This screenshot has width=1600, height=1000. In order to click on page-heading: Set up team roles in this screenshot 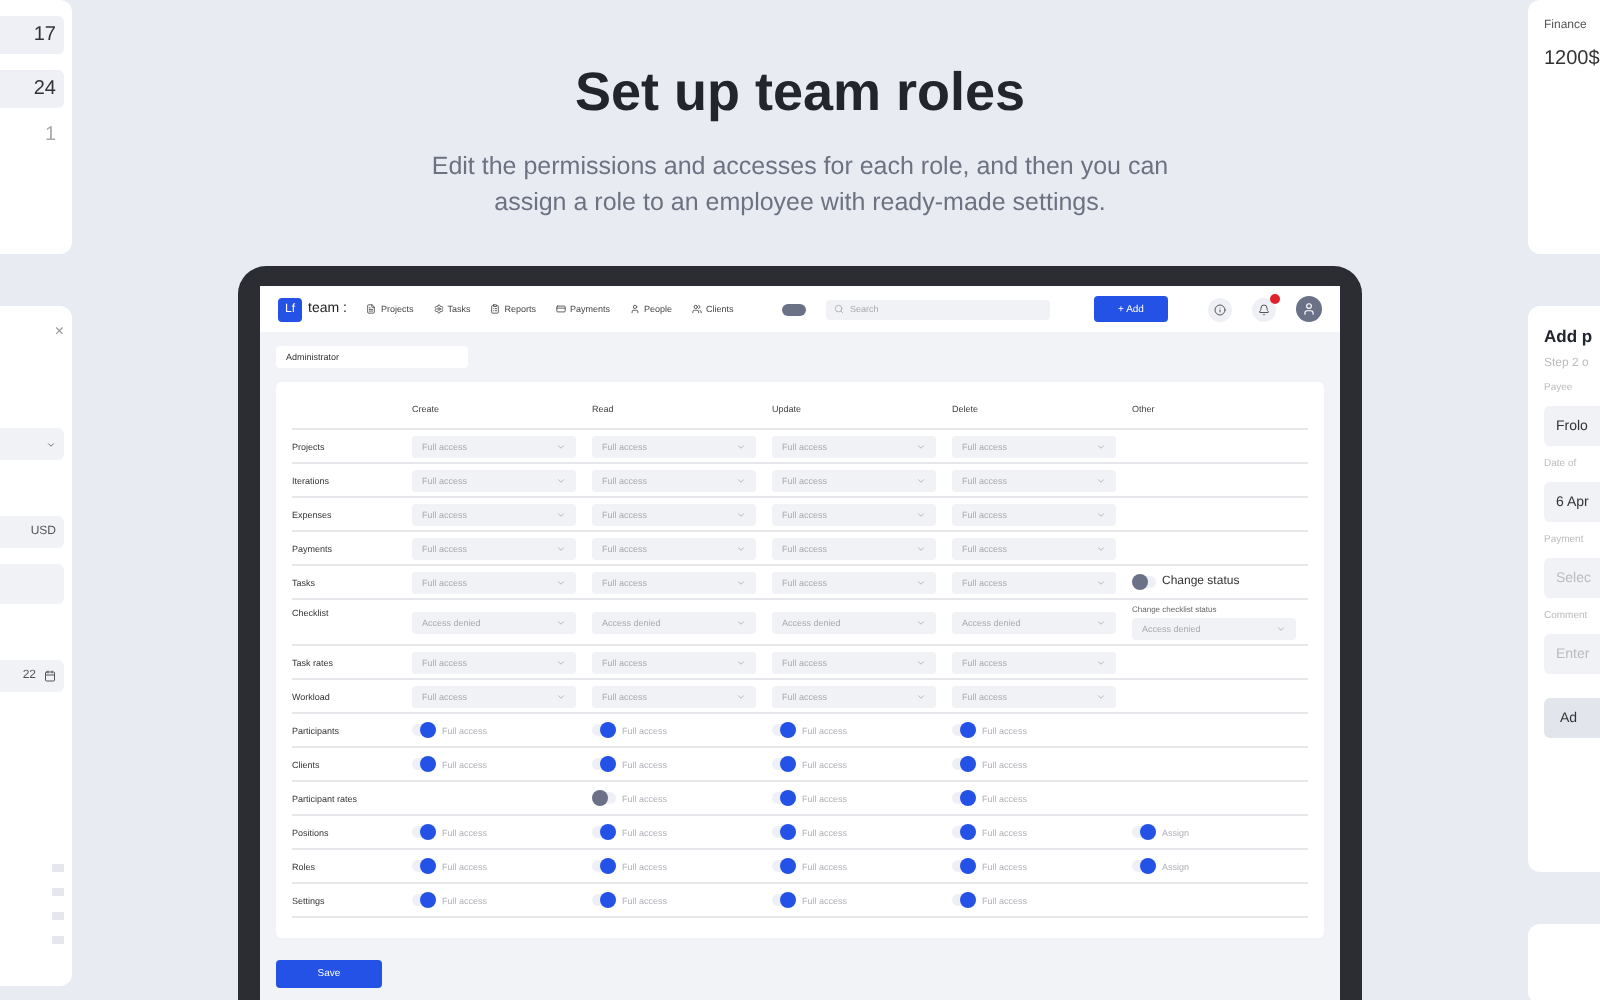, I will do `click(800, 93)`.